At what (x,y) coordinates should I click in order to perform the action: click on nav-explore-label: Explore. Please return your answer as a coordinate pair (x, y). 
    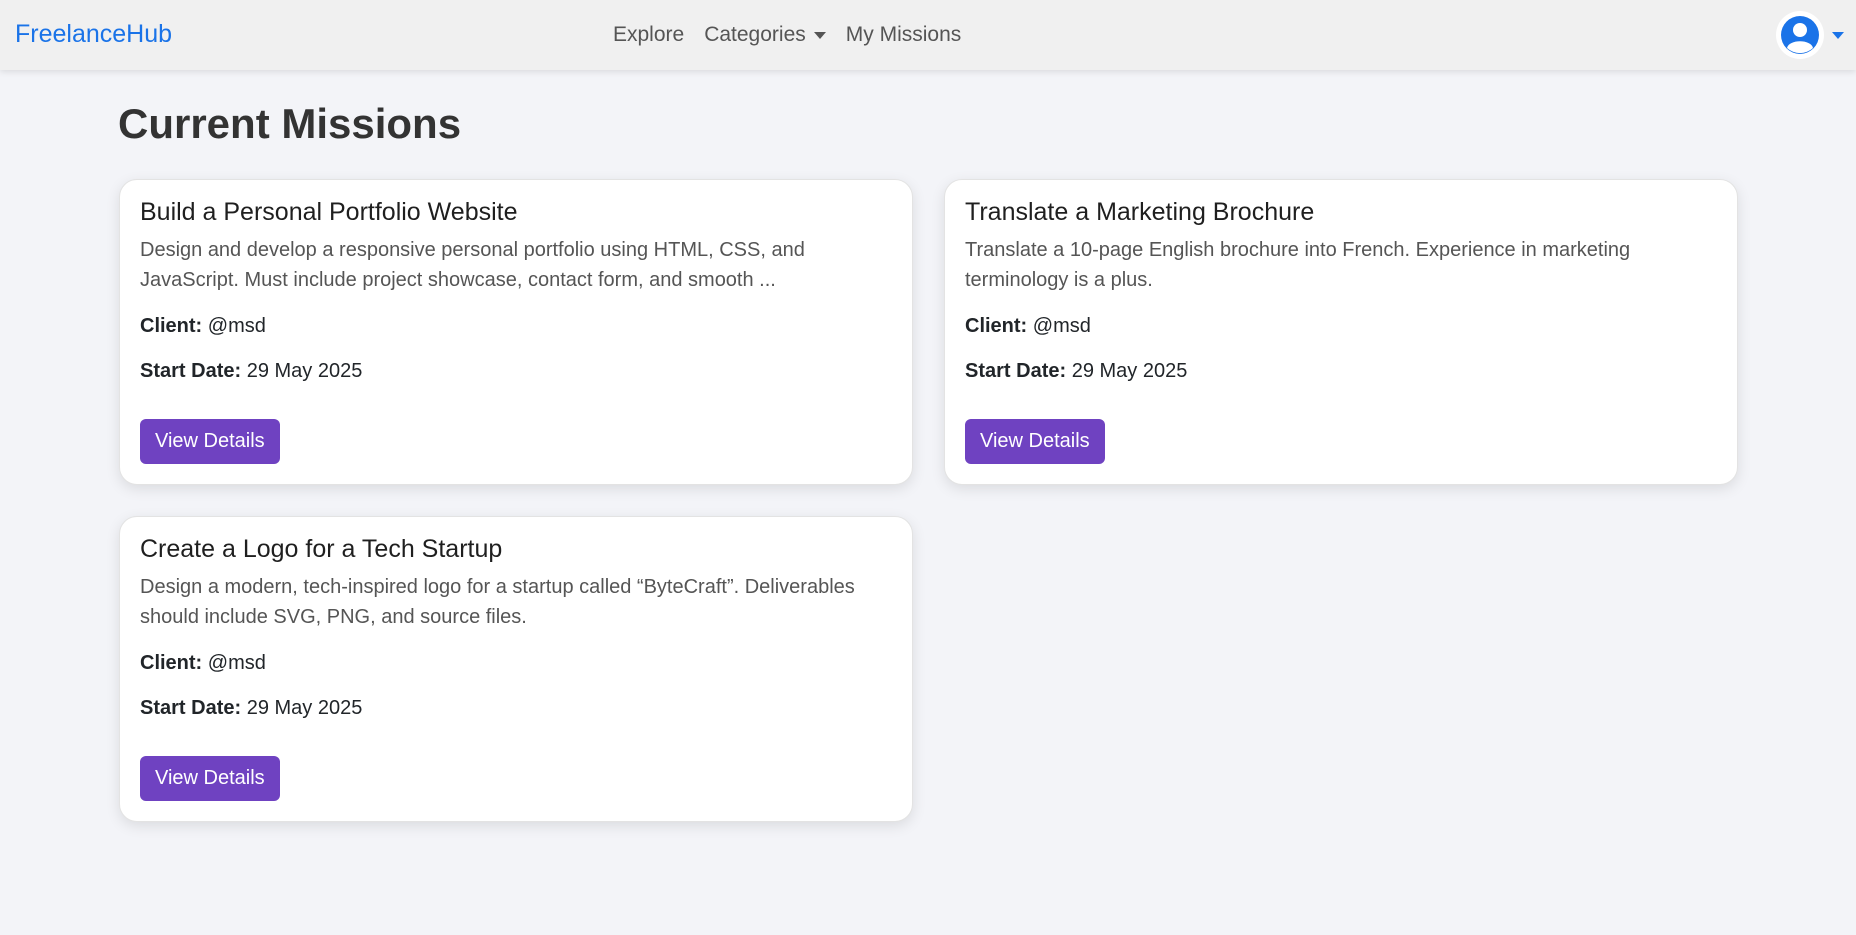
    Looking at the image, I should click on (649, 34).